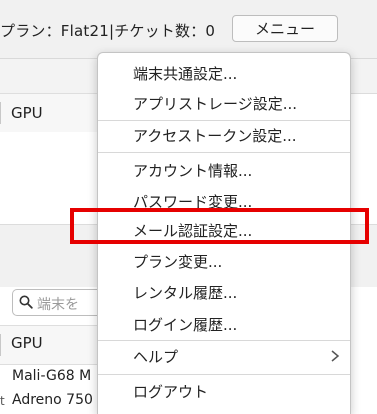  What do you see at coordinates (58, 305) in the screenshot?
I see `search-placeholder: 端末を` at bounding box center [58, 305].